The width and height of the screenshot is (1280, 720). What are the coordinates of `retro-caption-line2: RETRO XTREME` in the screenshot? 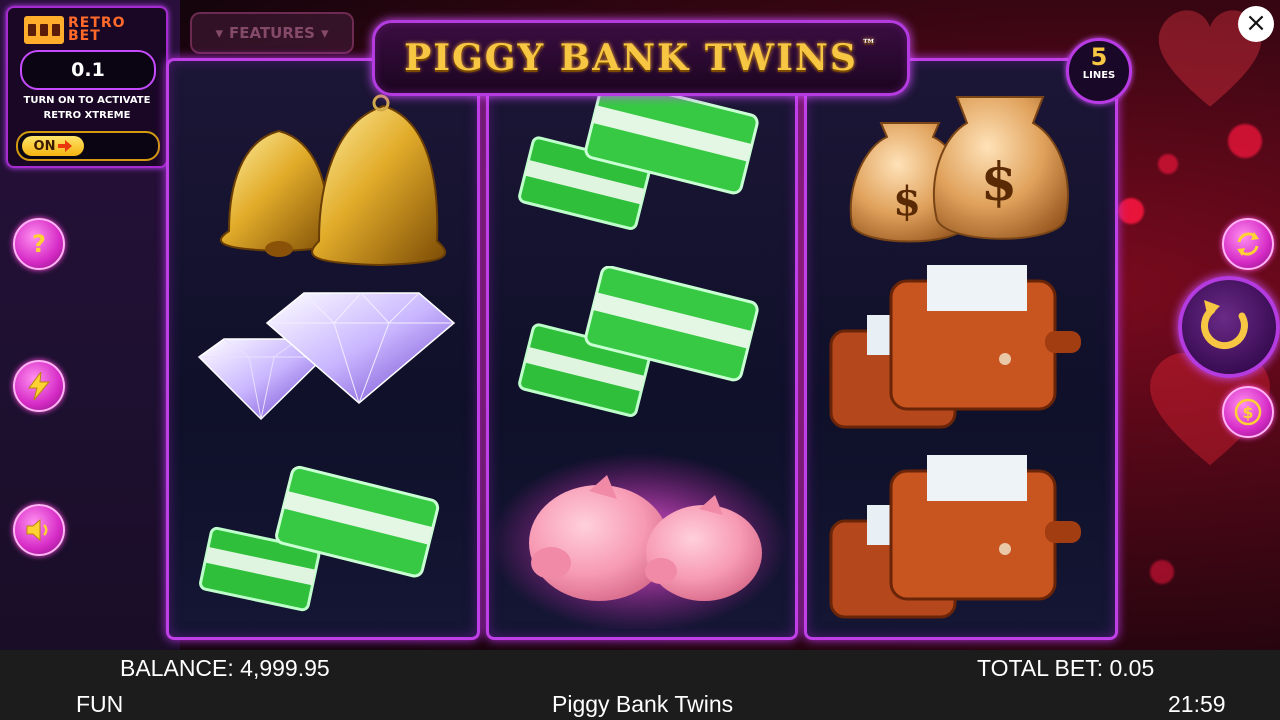 It's located at (87, 115).